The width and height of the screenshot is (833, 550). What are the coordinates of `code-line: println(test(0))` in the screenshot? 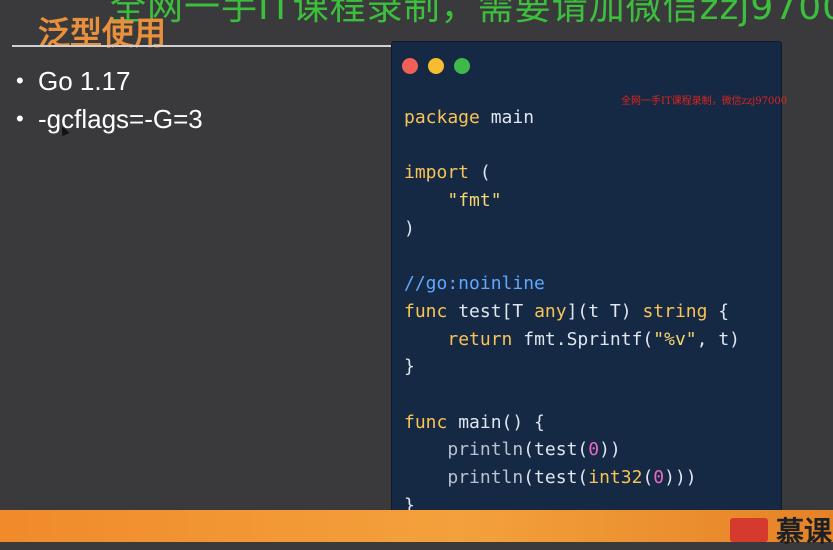 It's located at (534, 450).